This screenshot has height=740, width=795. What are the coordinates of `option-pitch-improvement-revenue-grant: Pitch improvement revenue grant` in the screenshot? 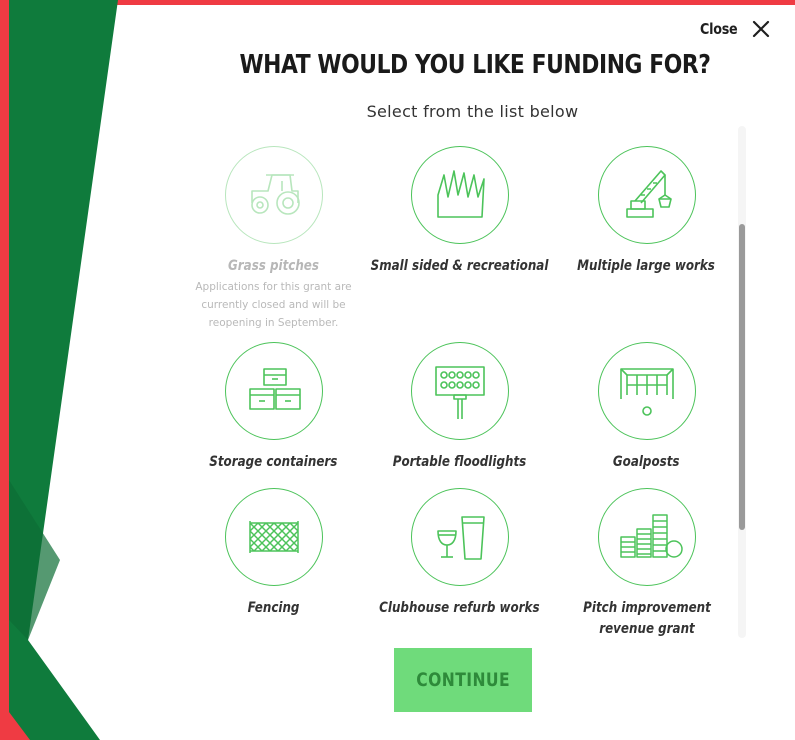 It's located at (646, 564).